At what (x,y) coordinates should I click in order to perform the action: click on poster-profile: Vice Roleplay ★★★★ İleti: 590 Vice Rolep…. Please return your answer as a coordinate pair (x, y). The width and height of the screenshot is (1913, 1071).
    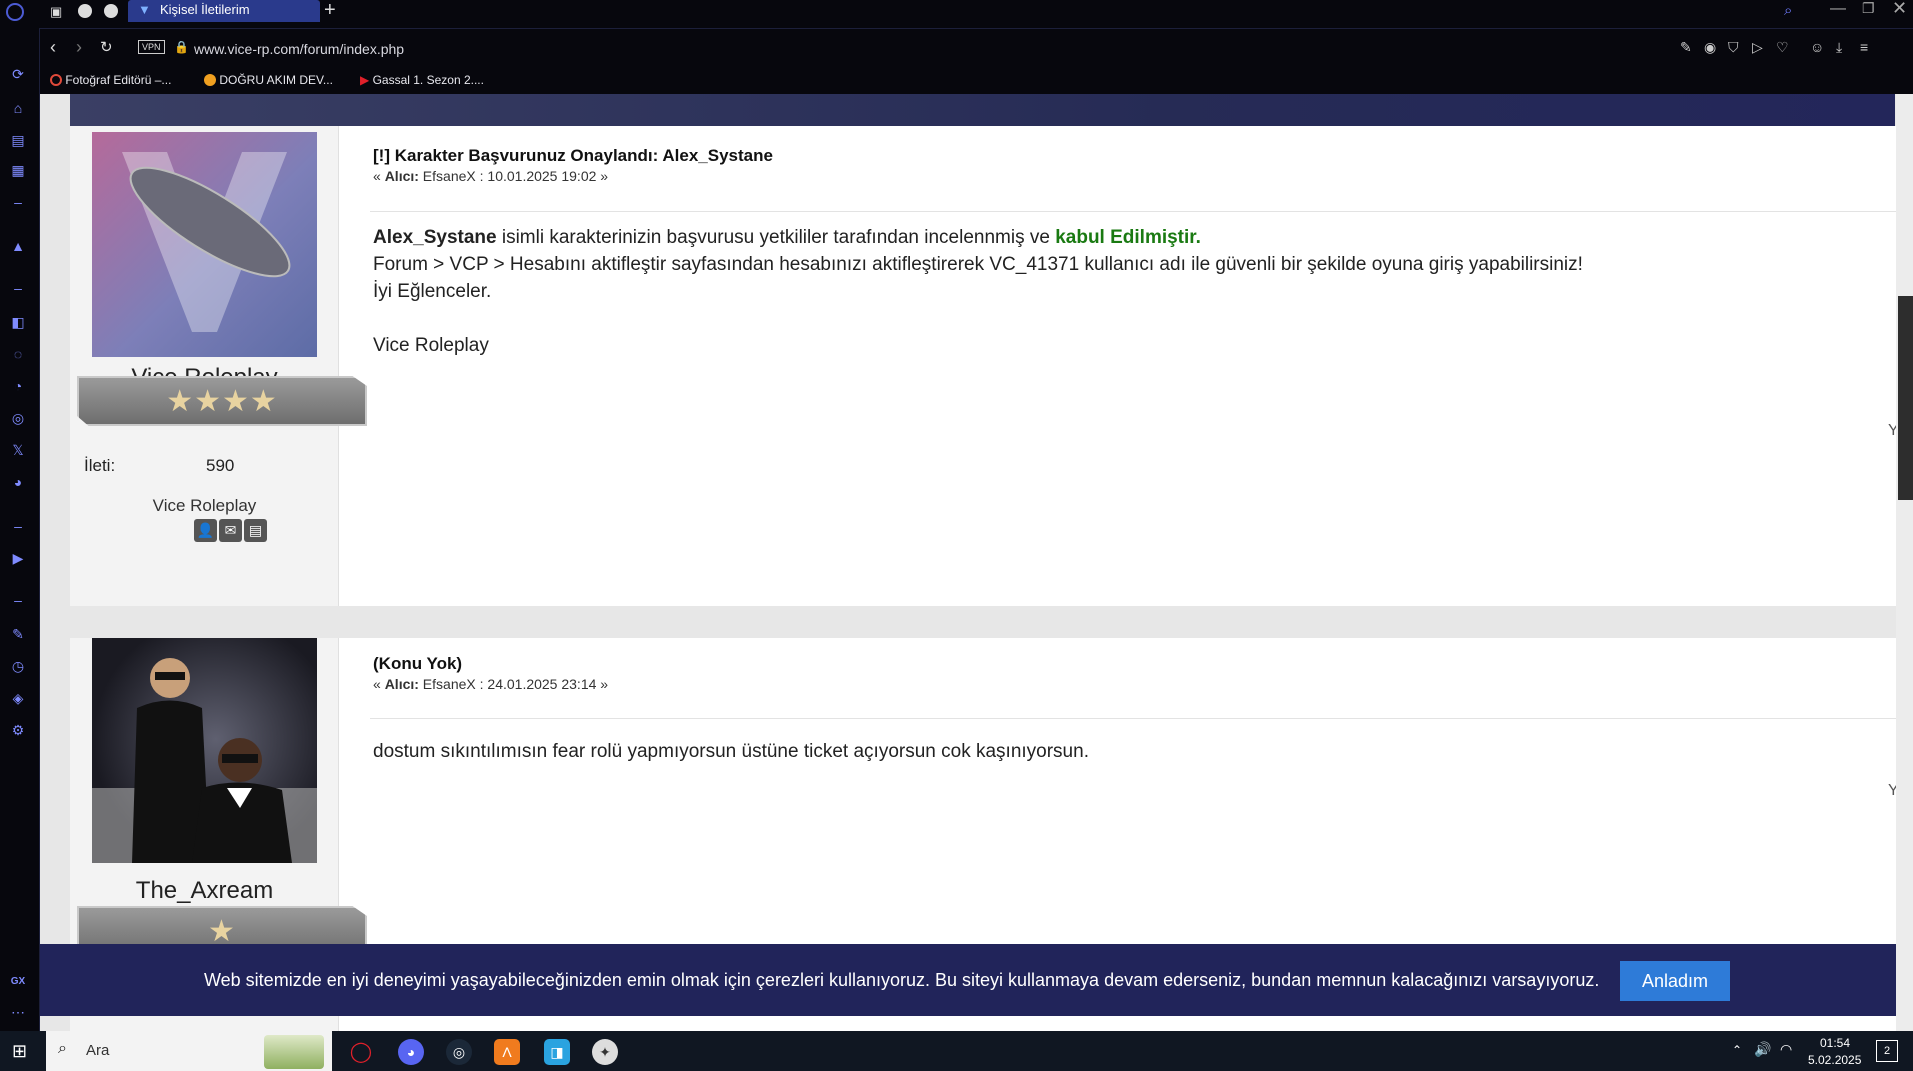
    Looking at the image, I should click on (218, 366).